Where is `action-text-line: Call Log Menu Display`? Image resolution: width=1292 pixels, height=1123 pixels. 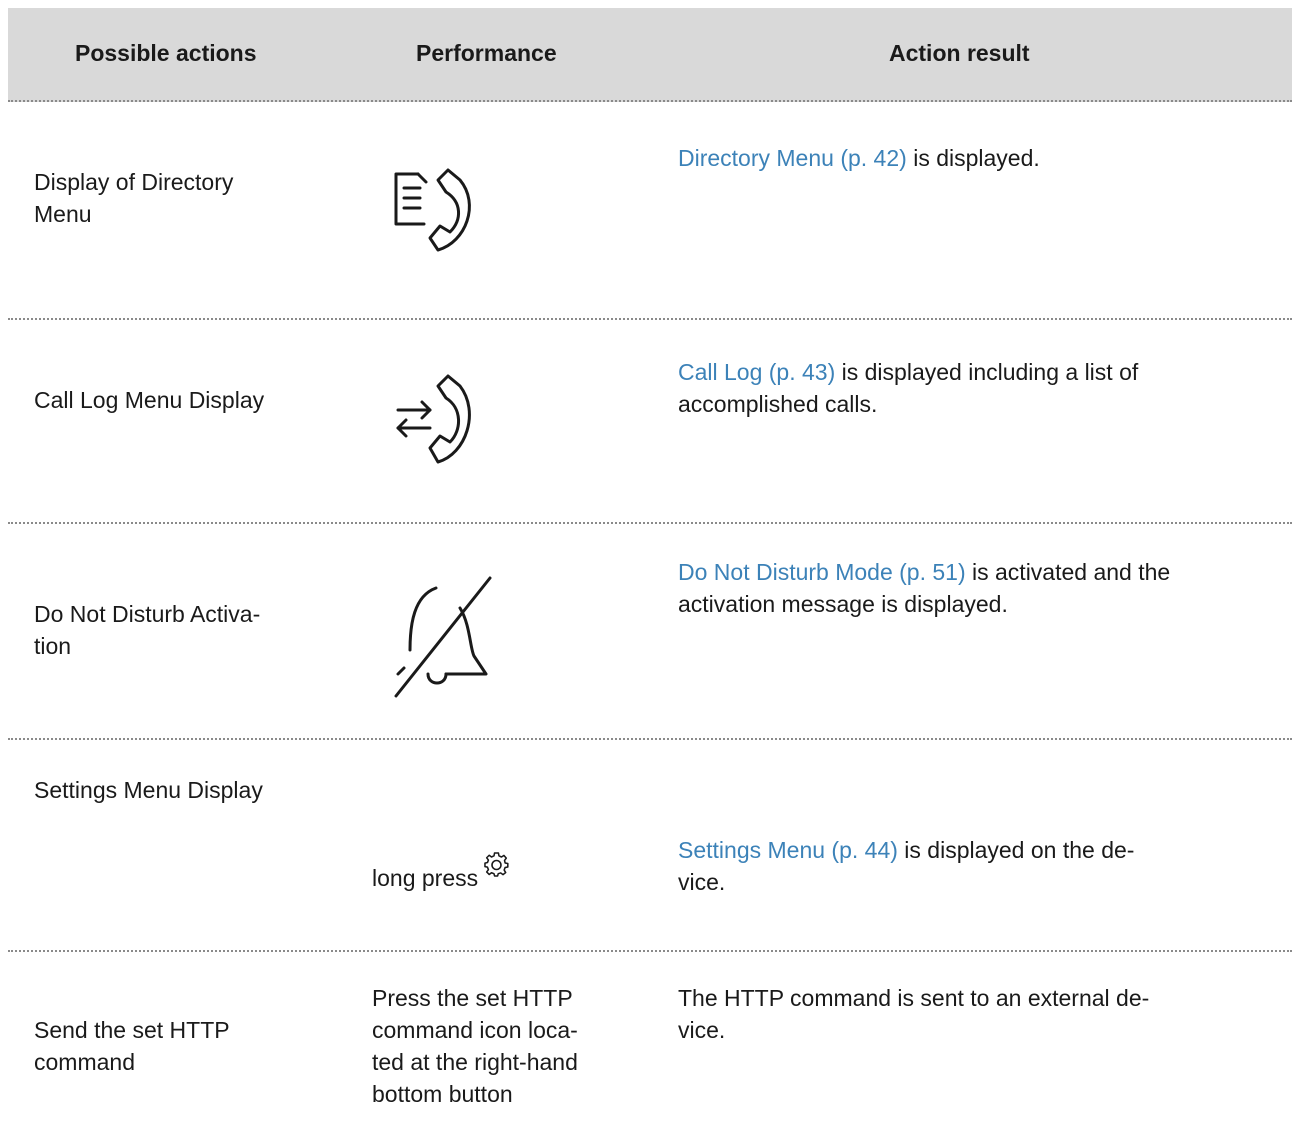 action-text-line: Call Log Menu Display is located at coordinates (149, 400).